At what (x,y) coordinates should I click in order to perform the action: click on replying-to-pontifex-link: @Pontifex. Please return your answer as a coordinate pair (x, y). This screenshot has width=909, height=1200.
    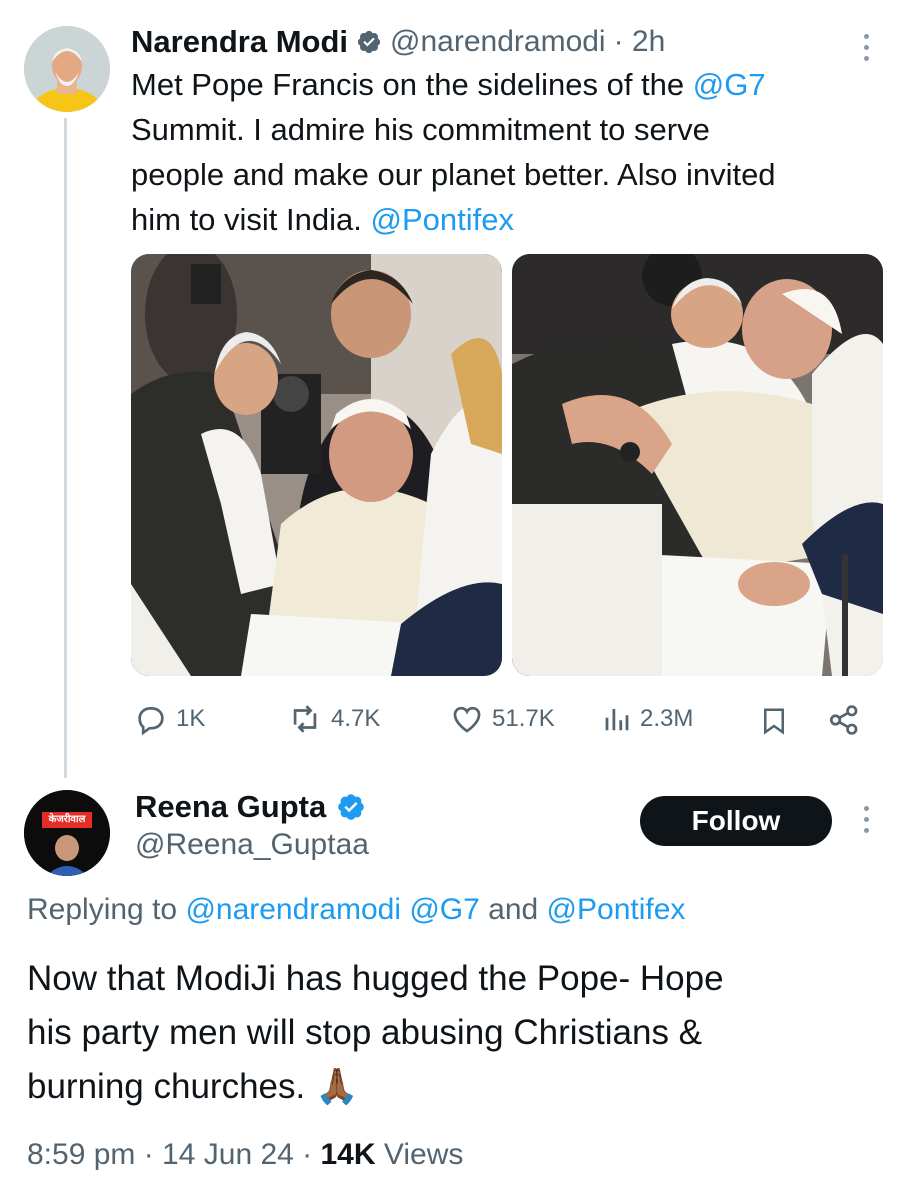
    Looking at the image, I should click on (616, 909).